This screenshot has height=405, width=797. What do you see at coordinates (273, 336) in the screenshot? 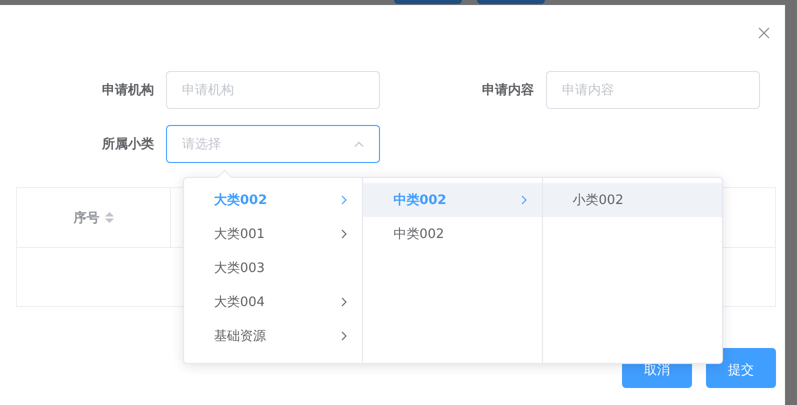
I see `cascader-option: 基础资源` at bounding box center [273, 336].